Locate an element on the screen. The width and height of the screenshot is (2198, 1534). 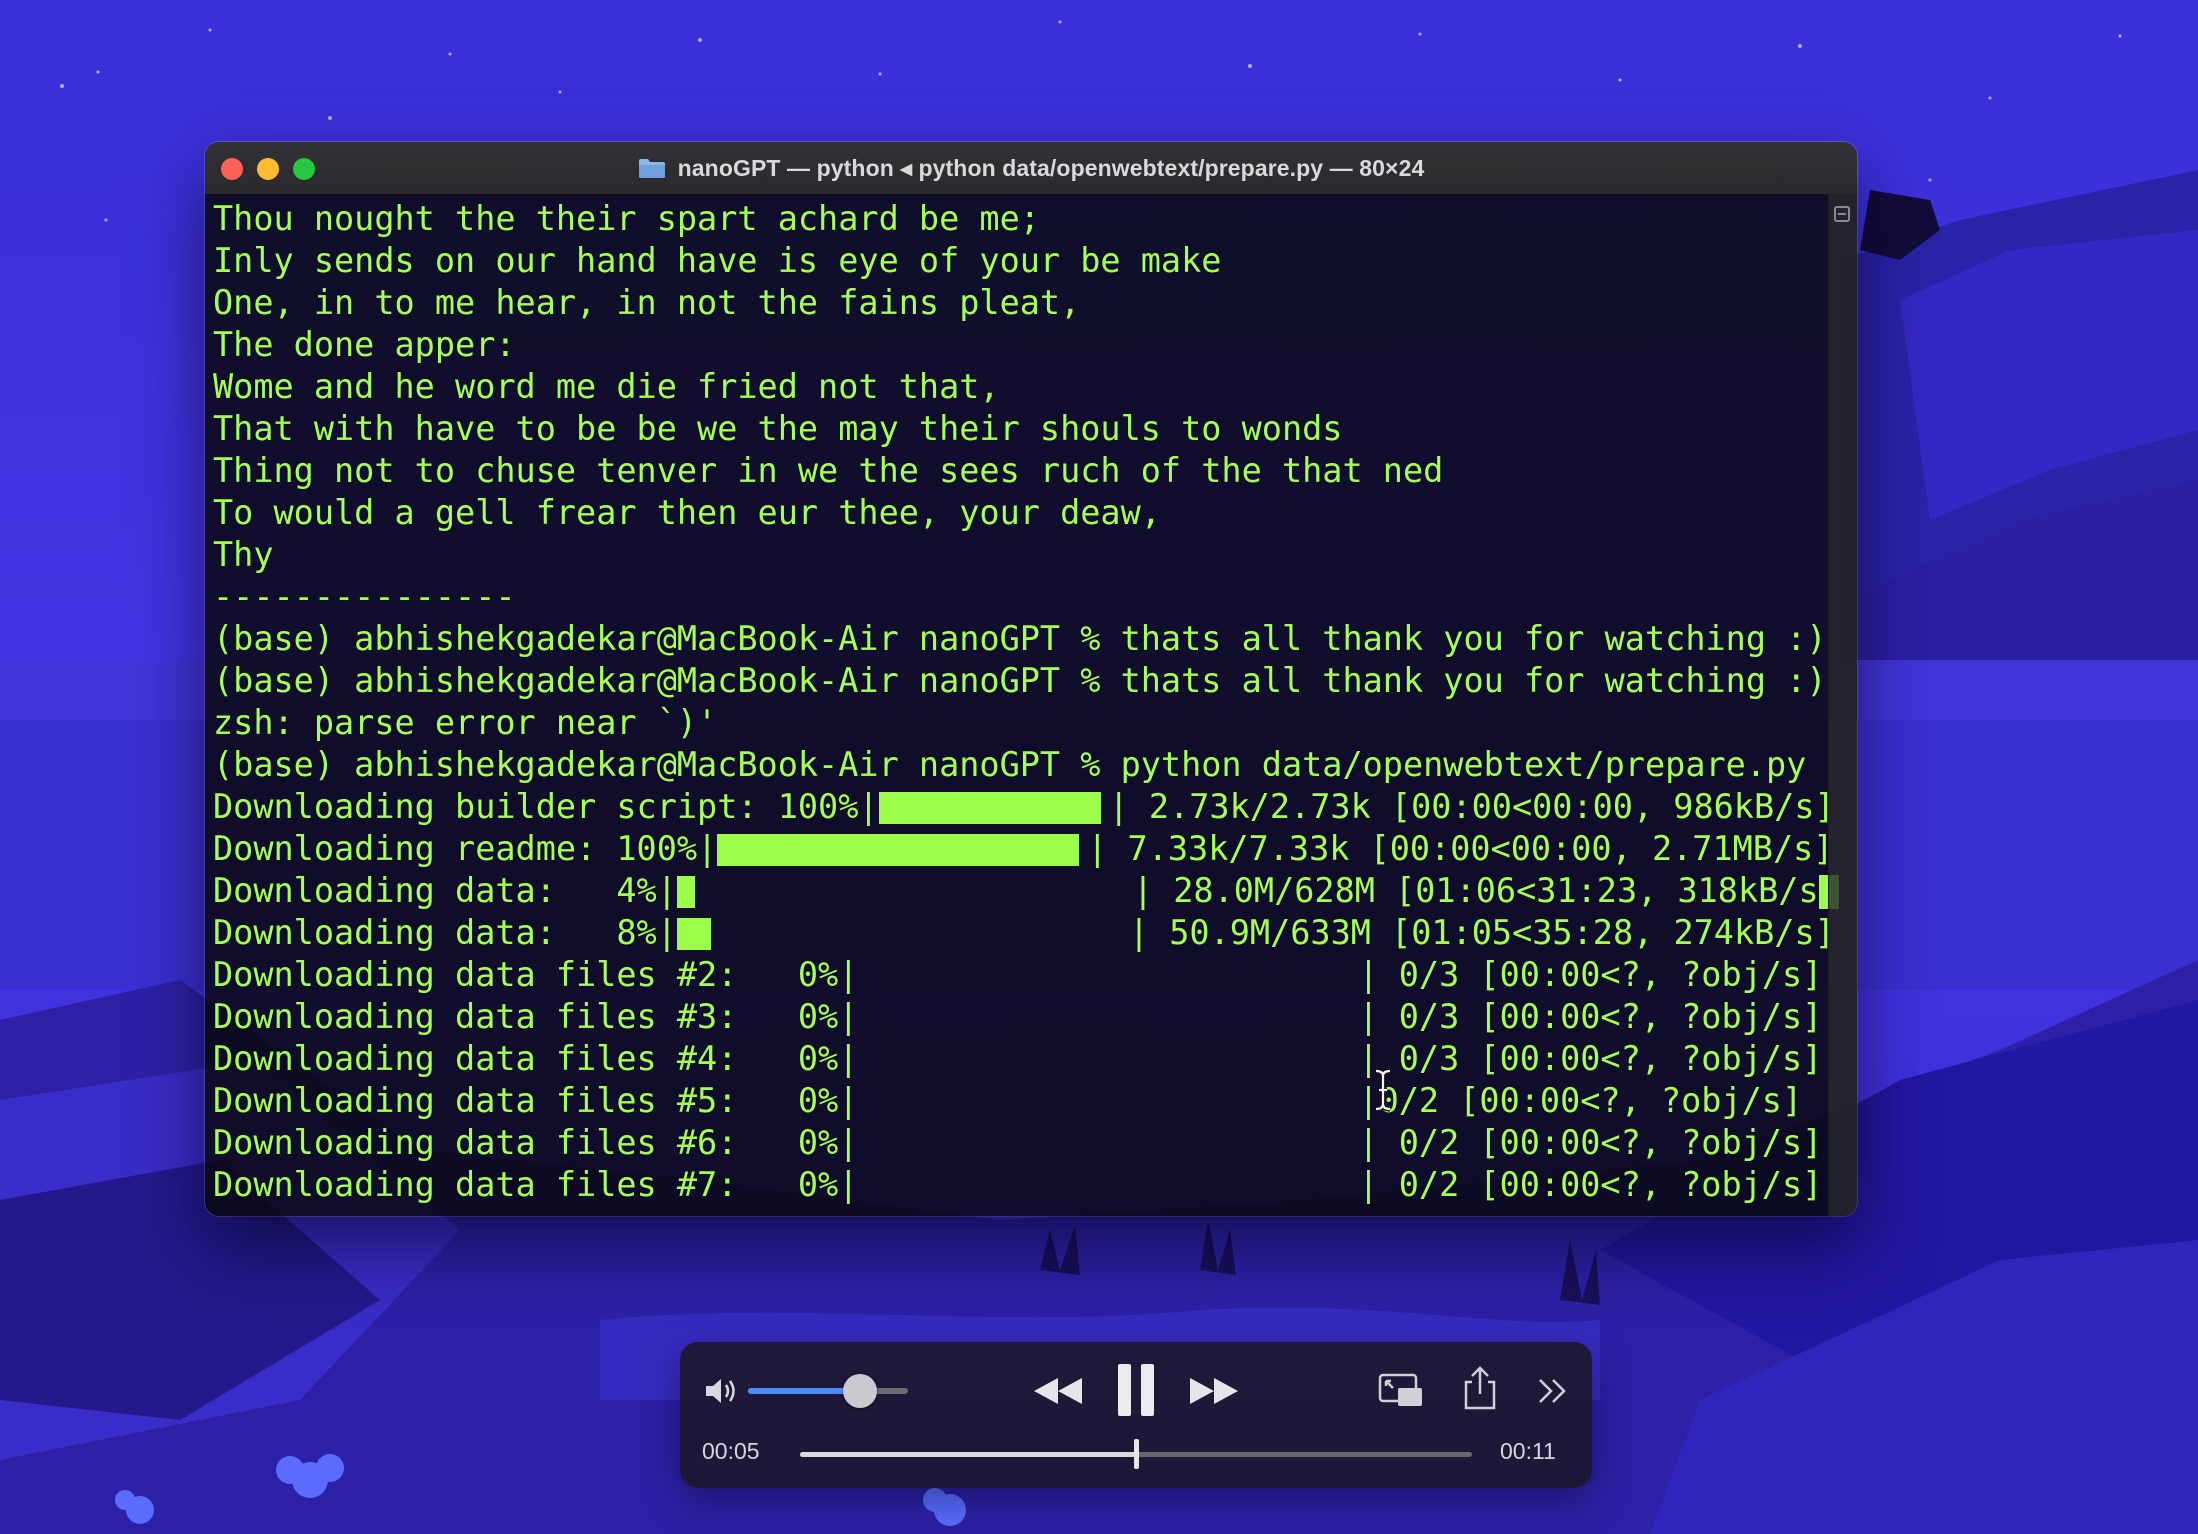
progress-label: Downloading data files #2: 0%| is located at coordinates (536, 974).